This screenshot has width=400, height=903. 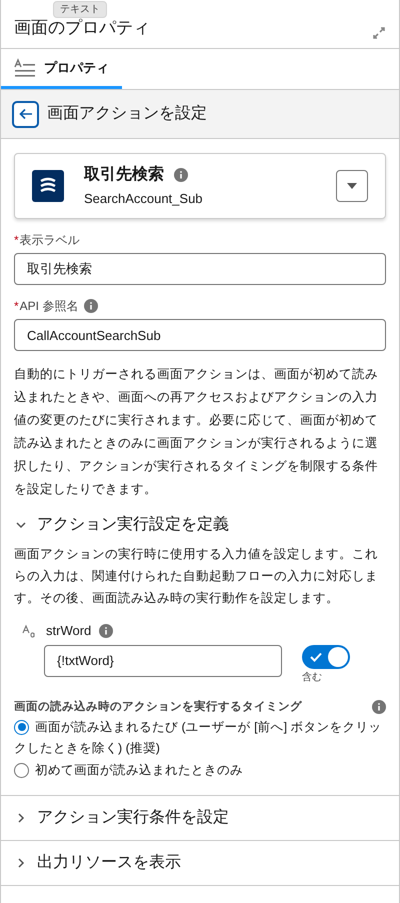 What do you see at coordinates (163, 660) in the screenshot?
I see `text-field: {!txtWord}` at bounding box center [163, 660].